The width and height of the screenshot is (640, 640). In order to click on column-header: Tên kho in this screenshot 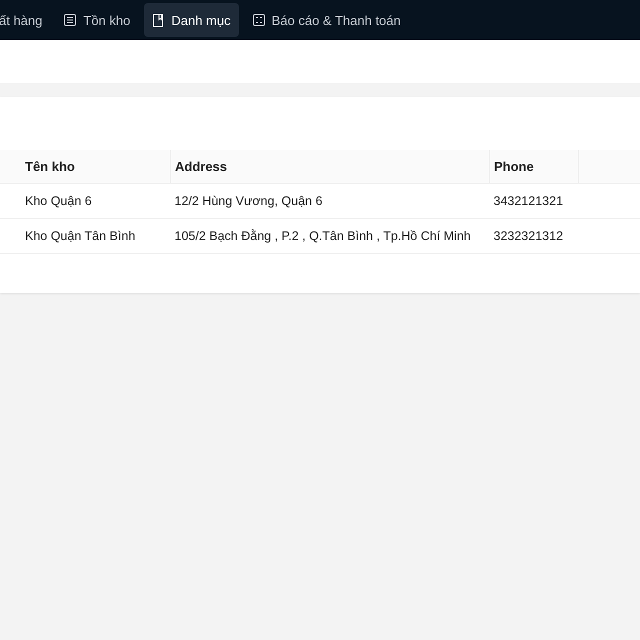, I will do `click(85, 167)`.